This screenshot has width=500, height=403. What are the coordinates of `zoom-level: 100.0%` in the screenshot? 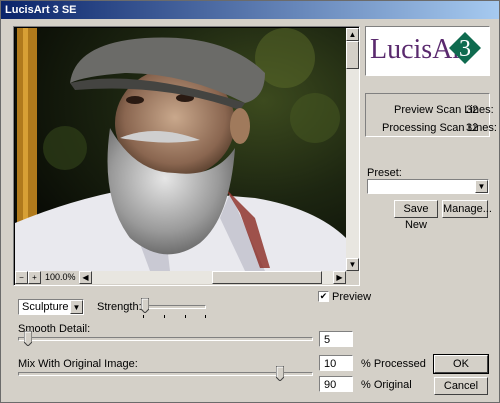 It's located at (60, 277).